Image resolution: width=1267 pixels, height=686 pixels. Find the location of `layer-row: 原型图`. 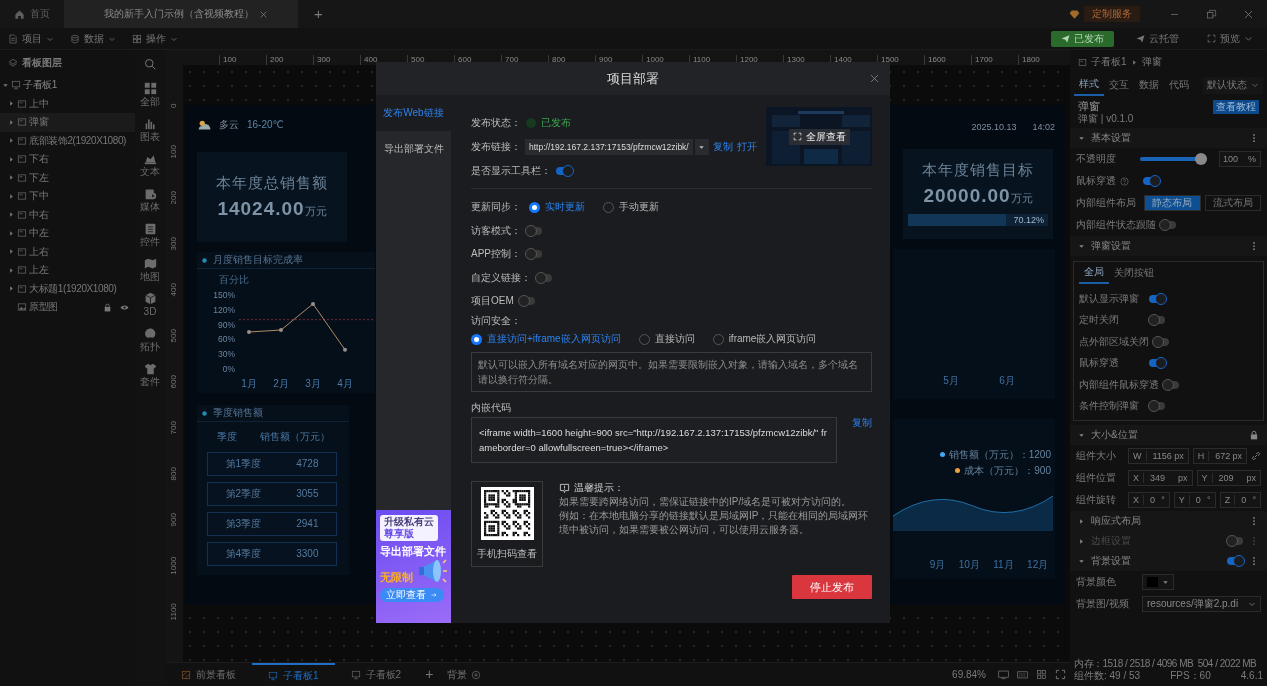

layer-row: 原型图 is located at coordinates (67, 307).